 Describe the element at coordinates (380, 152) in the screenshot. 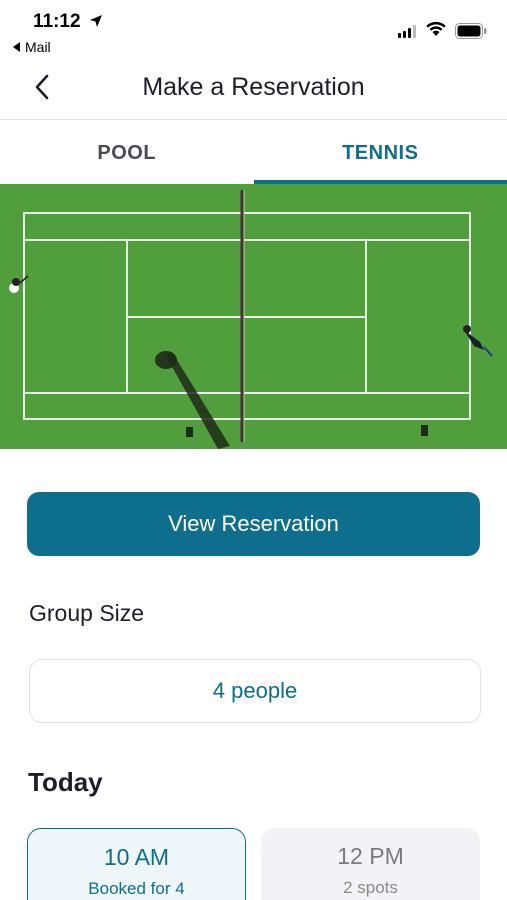

I see `tab-tennis: TENNIS` at that location.